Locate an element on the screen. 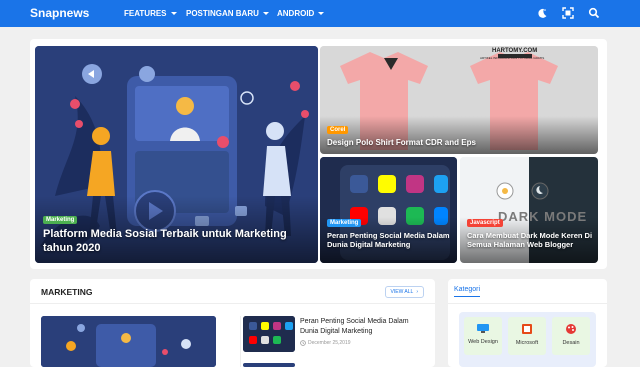 The width and height of the screenshot is (640, 367). category-grid: Web Design Microsoft Desain is located at coordinates (527, 339).